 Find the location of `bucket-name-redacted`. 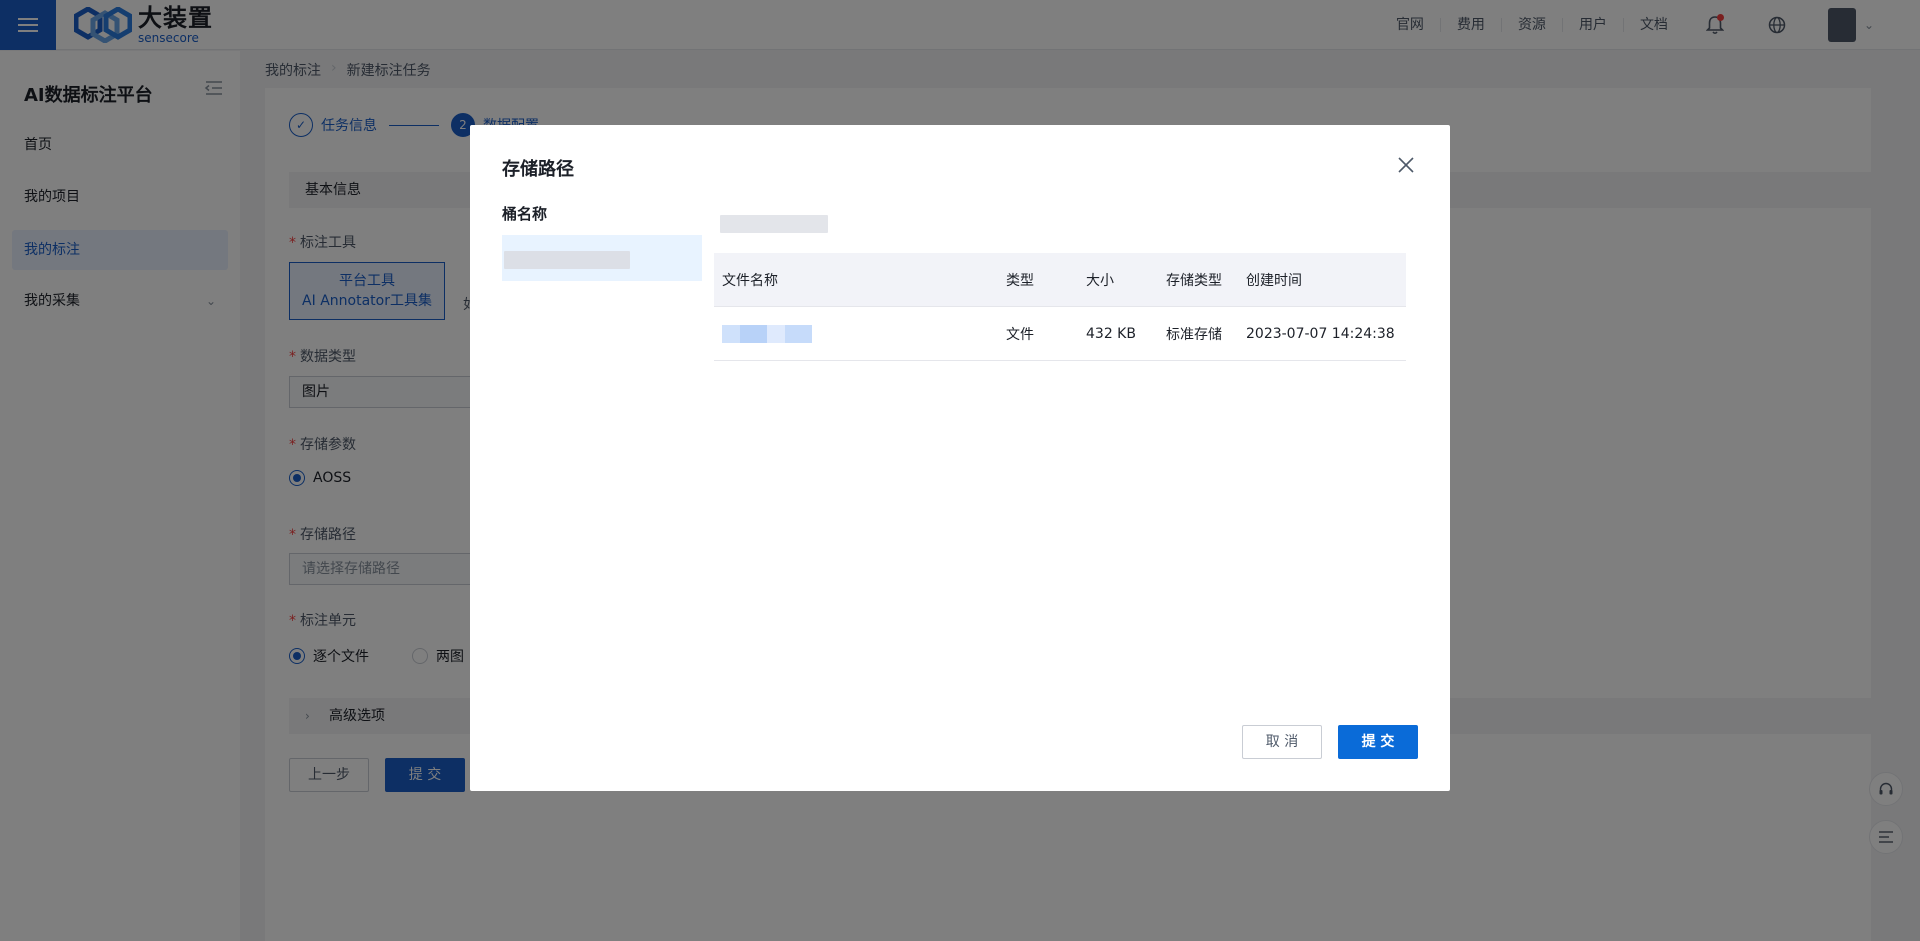

bucket-name-redacted is located at coordinates (567, 260).